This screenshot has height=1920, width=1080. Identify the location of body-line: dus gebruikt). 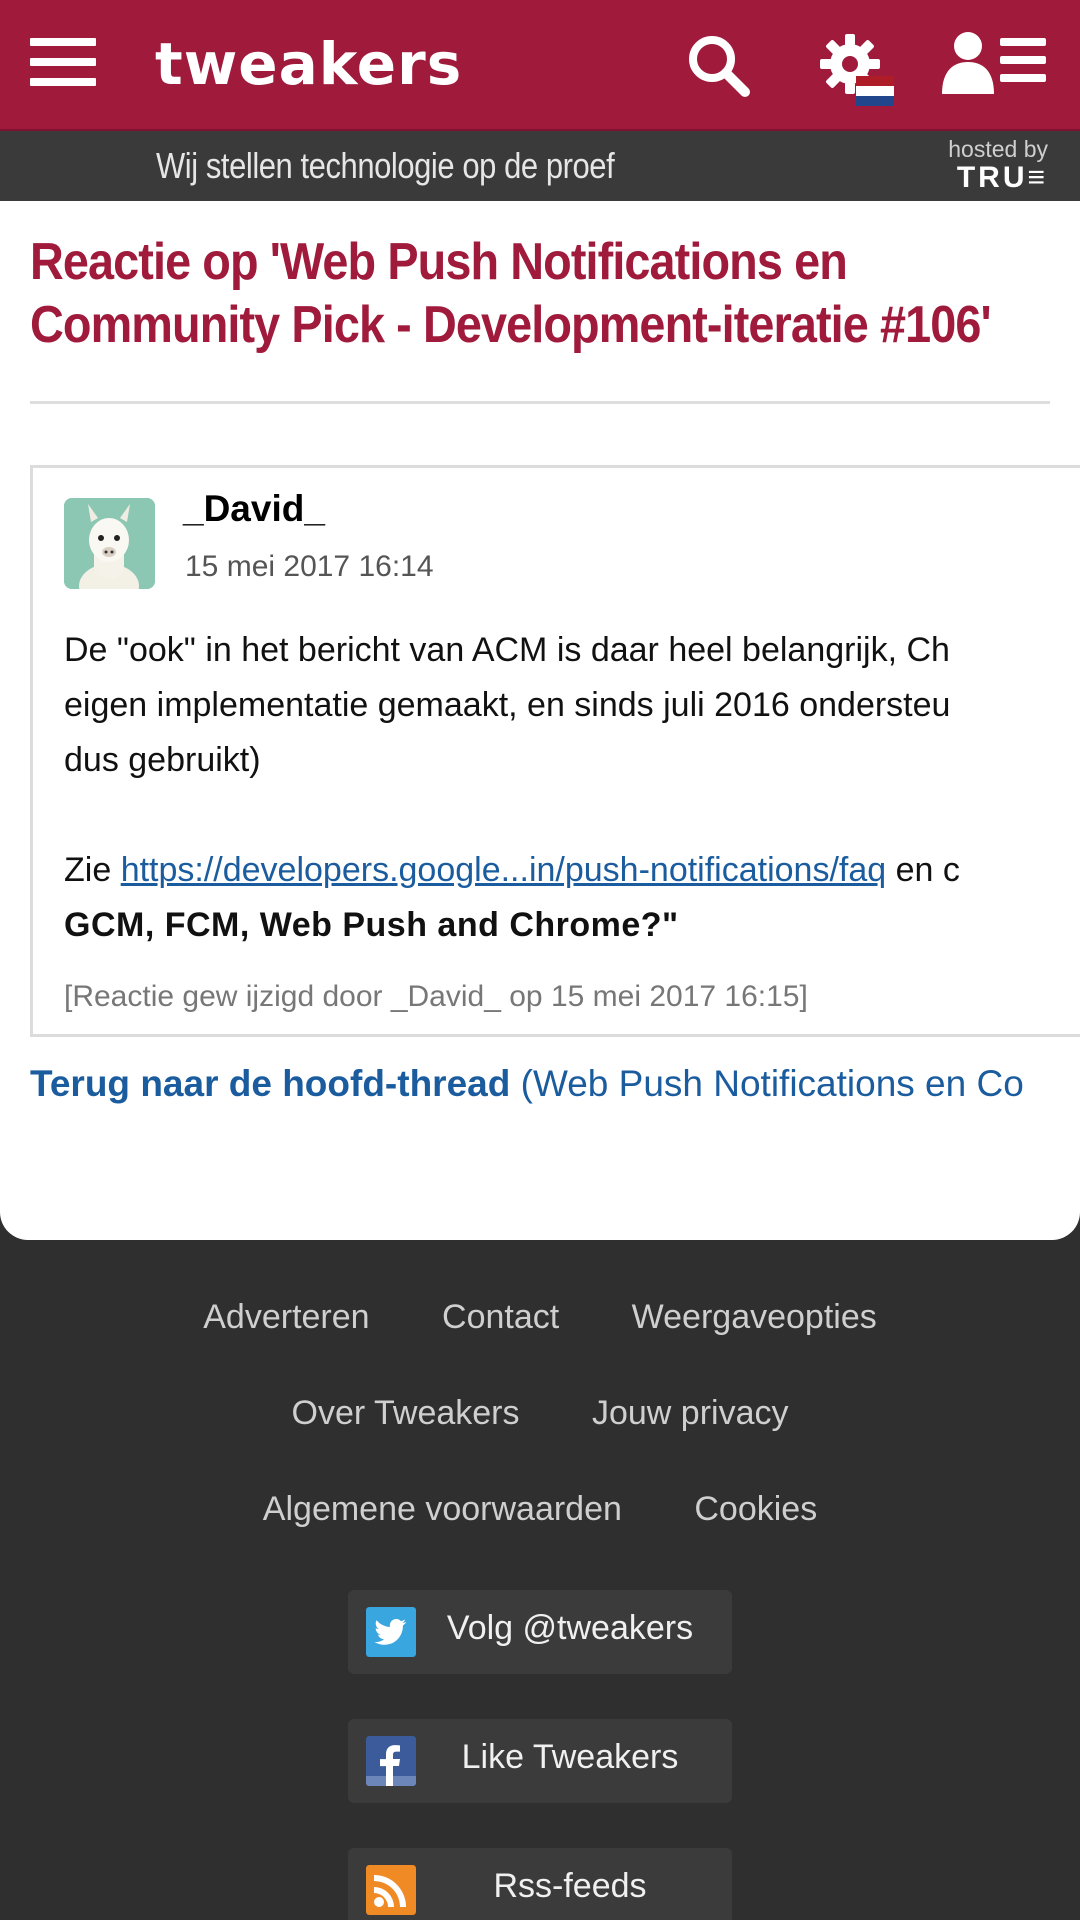
(162, 760).